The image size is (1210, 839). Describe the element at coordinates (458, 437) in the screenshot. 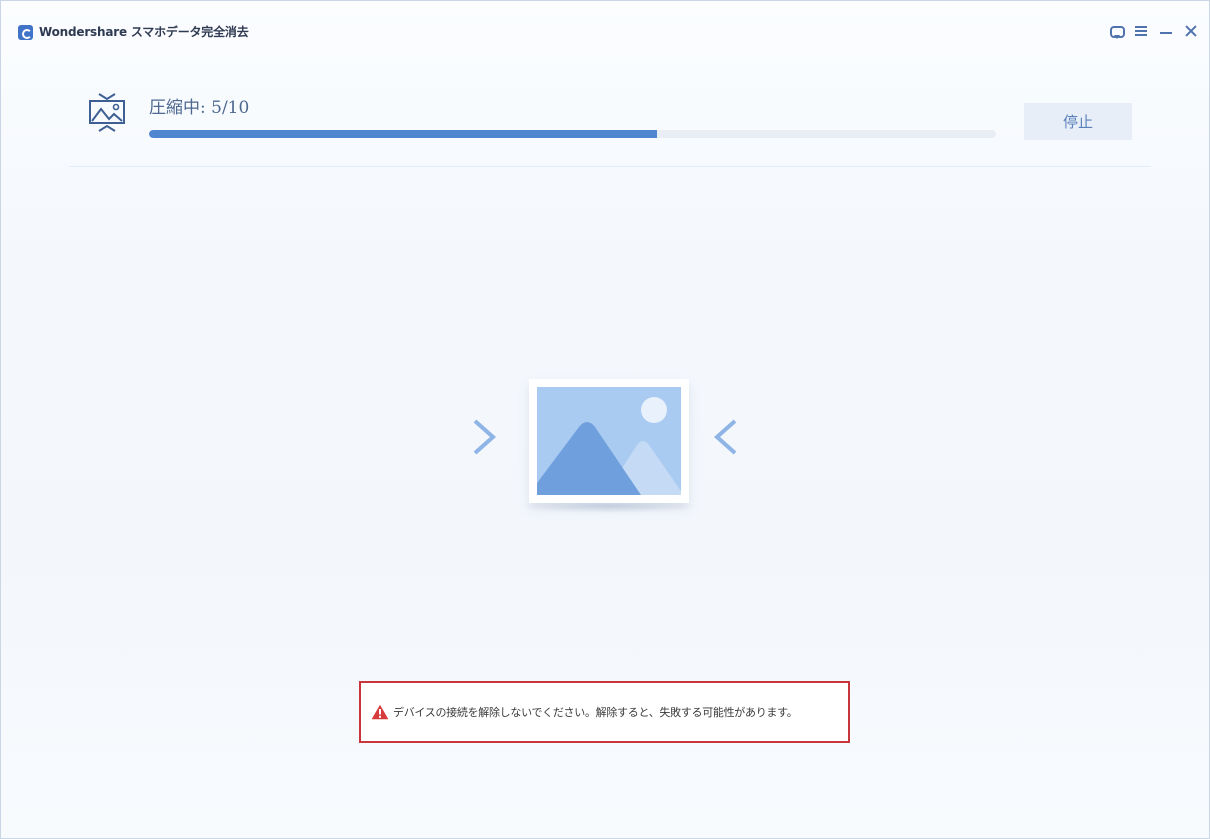

I see `arrow-right-icon` at that location.